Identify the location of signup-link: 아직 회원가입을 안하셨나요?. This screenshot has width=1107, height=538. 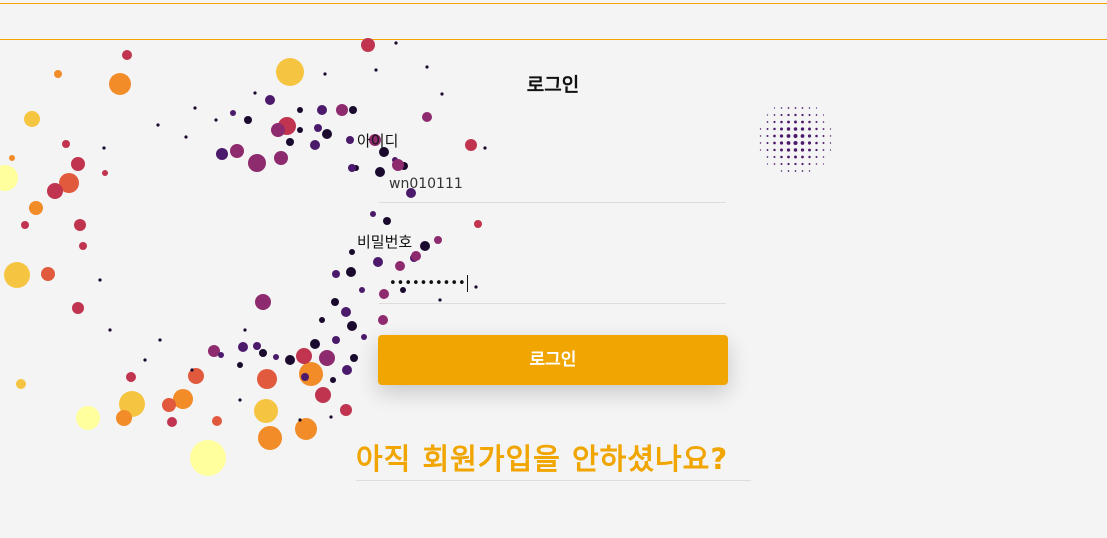
(553, 458).